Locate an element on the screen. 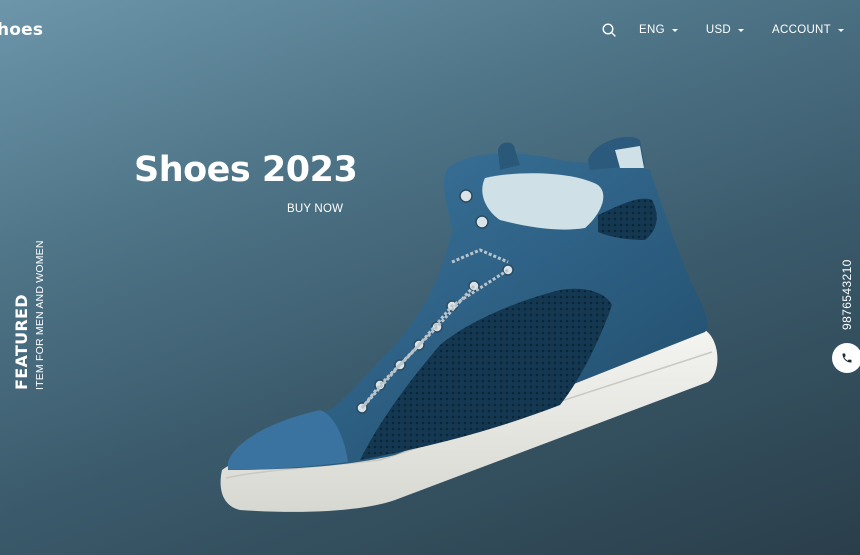 The image size is (860, 555). phone-button is located at coordinates (846, 358).